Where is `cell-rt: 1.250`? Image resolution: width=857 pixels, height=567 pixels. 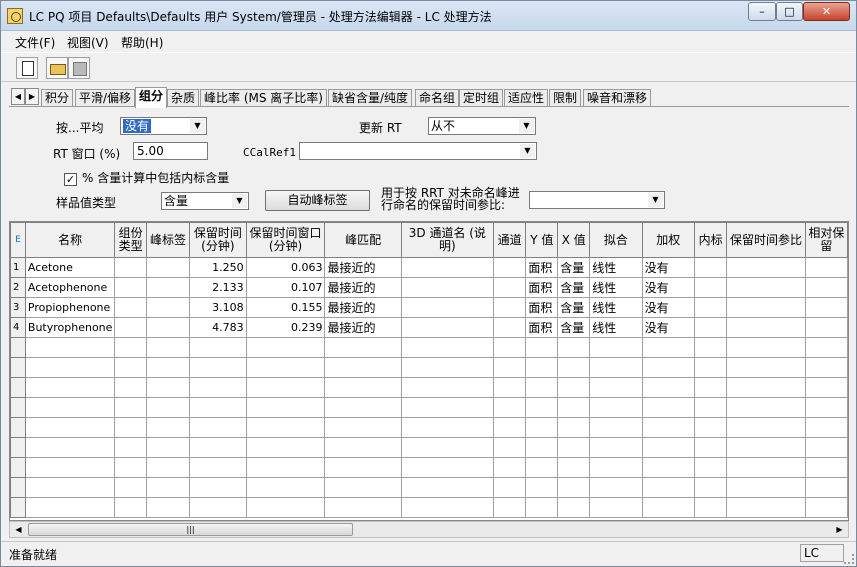 cell-rt: 1.250 is located at coordinates (218, 267).